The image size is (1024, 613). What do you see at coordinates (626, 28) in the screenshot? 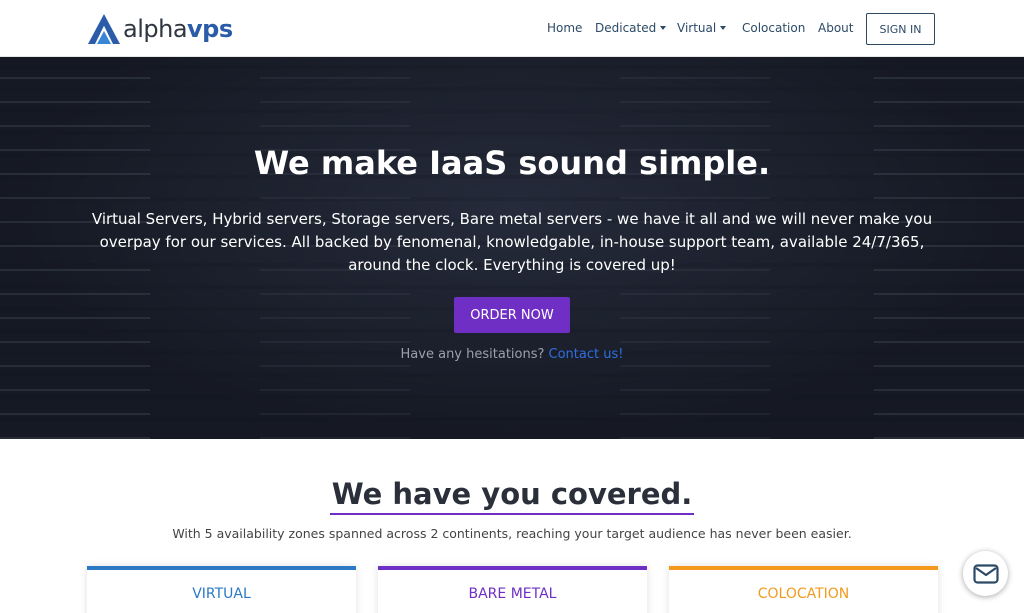
I see `nav-dedicated-label: Dedicated` at bounding box center [626, 28].